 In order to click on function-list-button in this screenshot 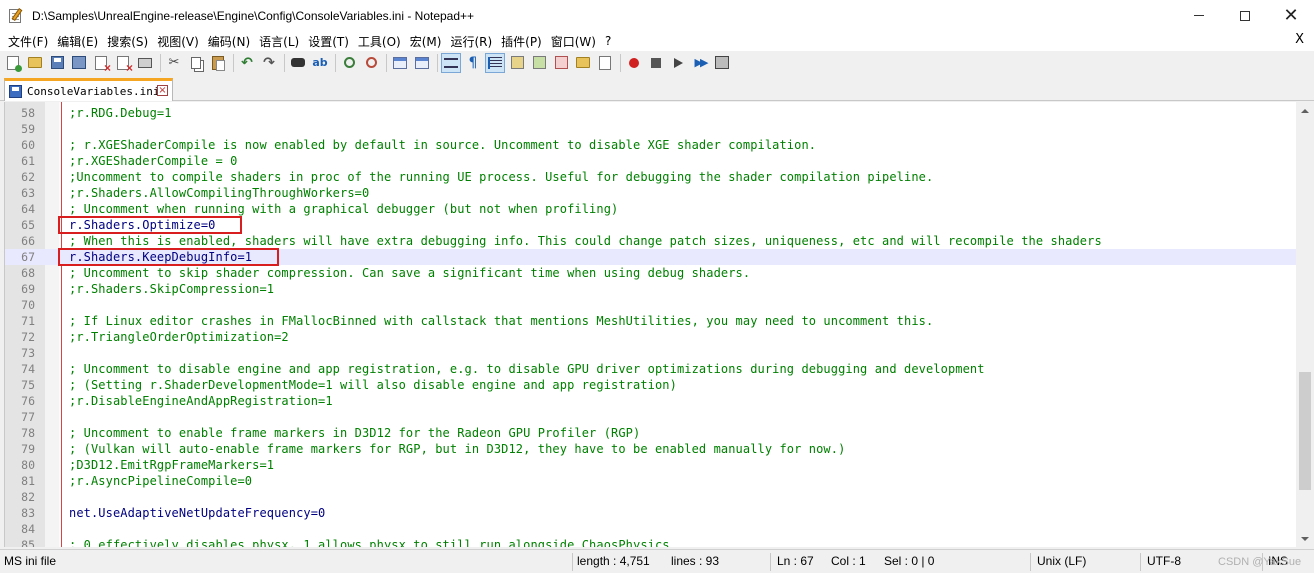, I will do `click(561, 63)`.